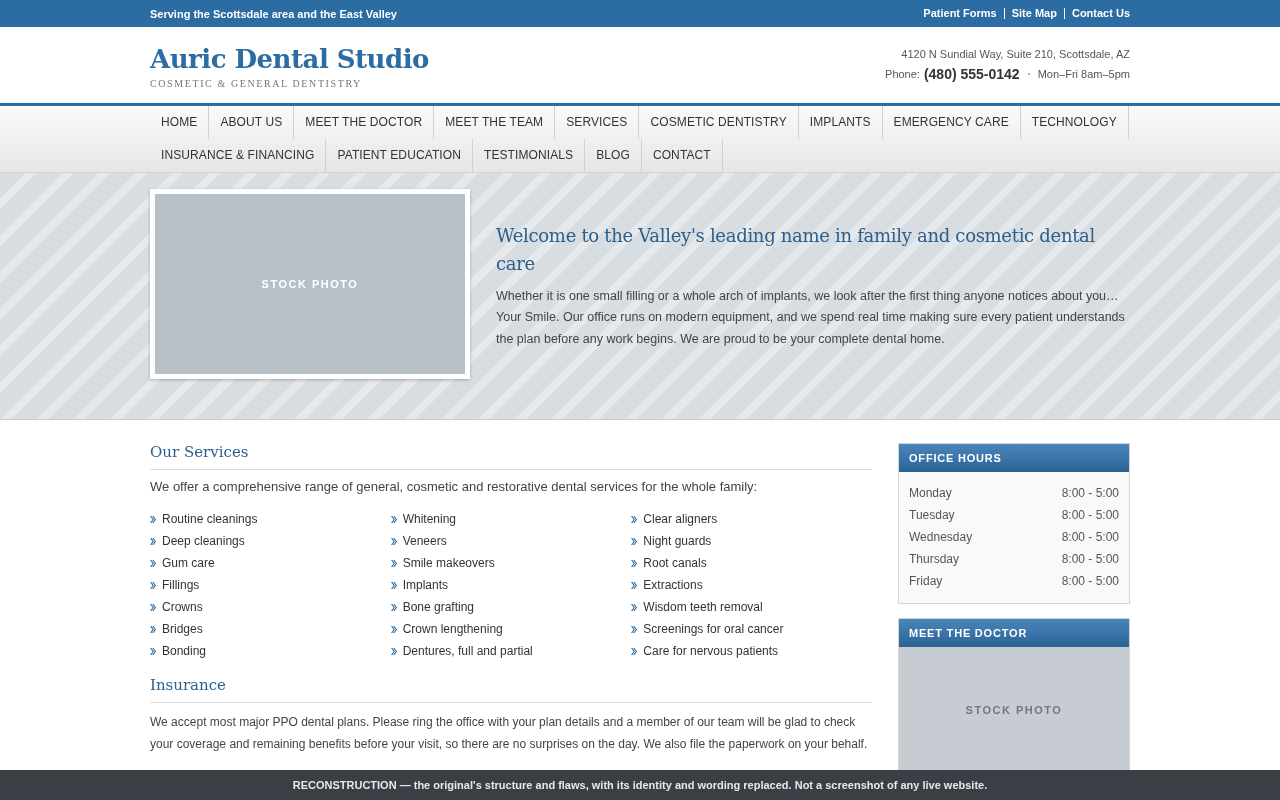 The height and width of the screenshot is (800, 1280). Describe the element at coordinates (951, 122) in the screenshot. I see `nav-link: EMERGENCY CARE` at that location.